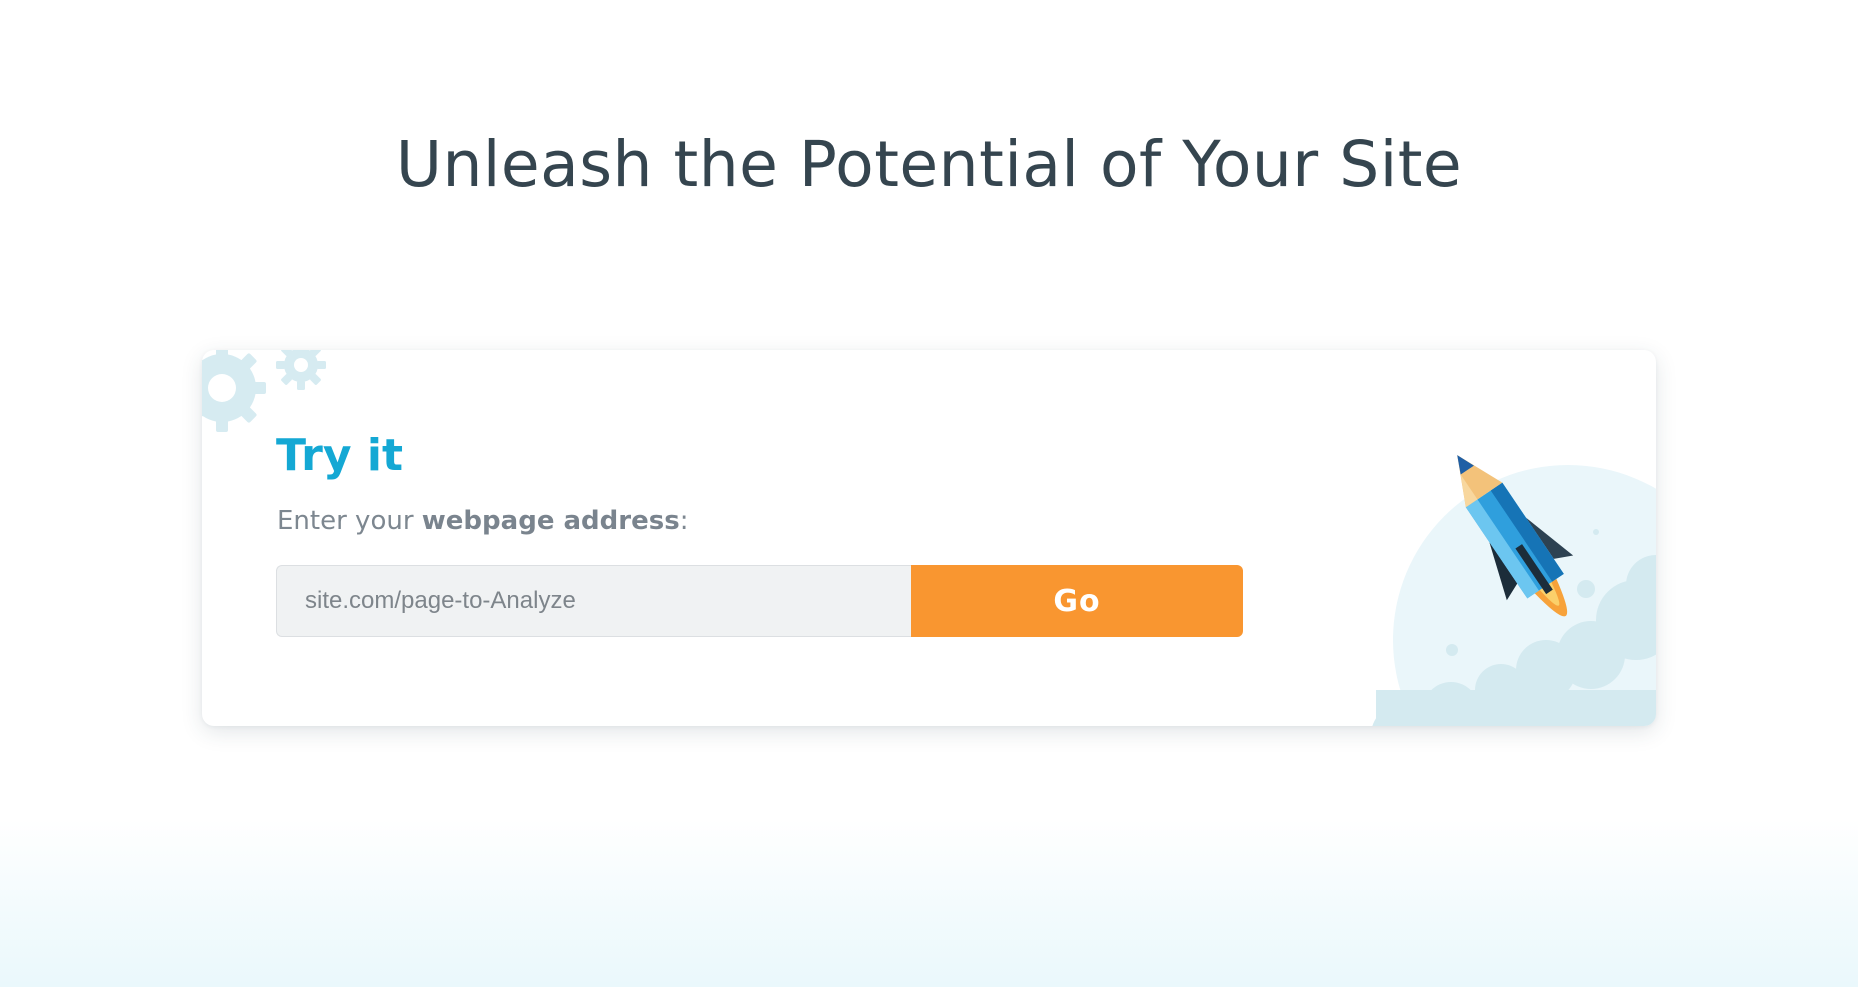 This screenshot has width=1858, height=987. Describe the element at coordinates (264, 391) in the screenshot. I see `gears-icon` at that location.